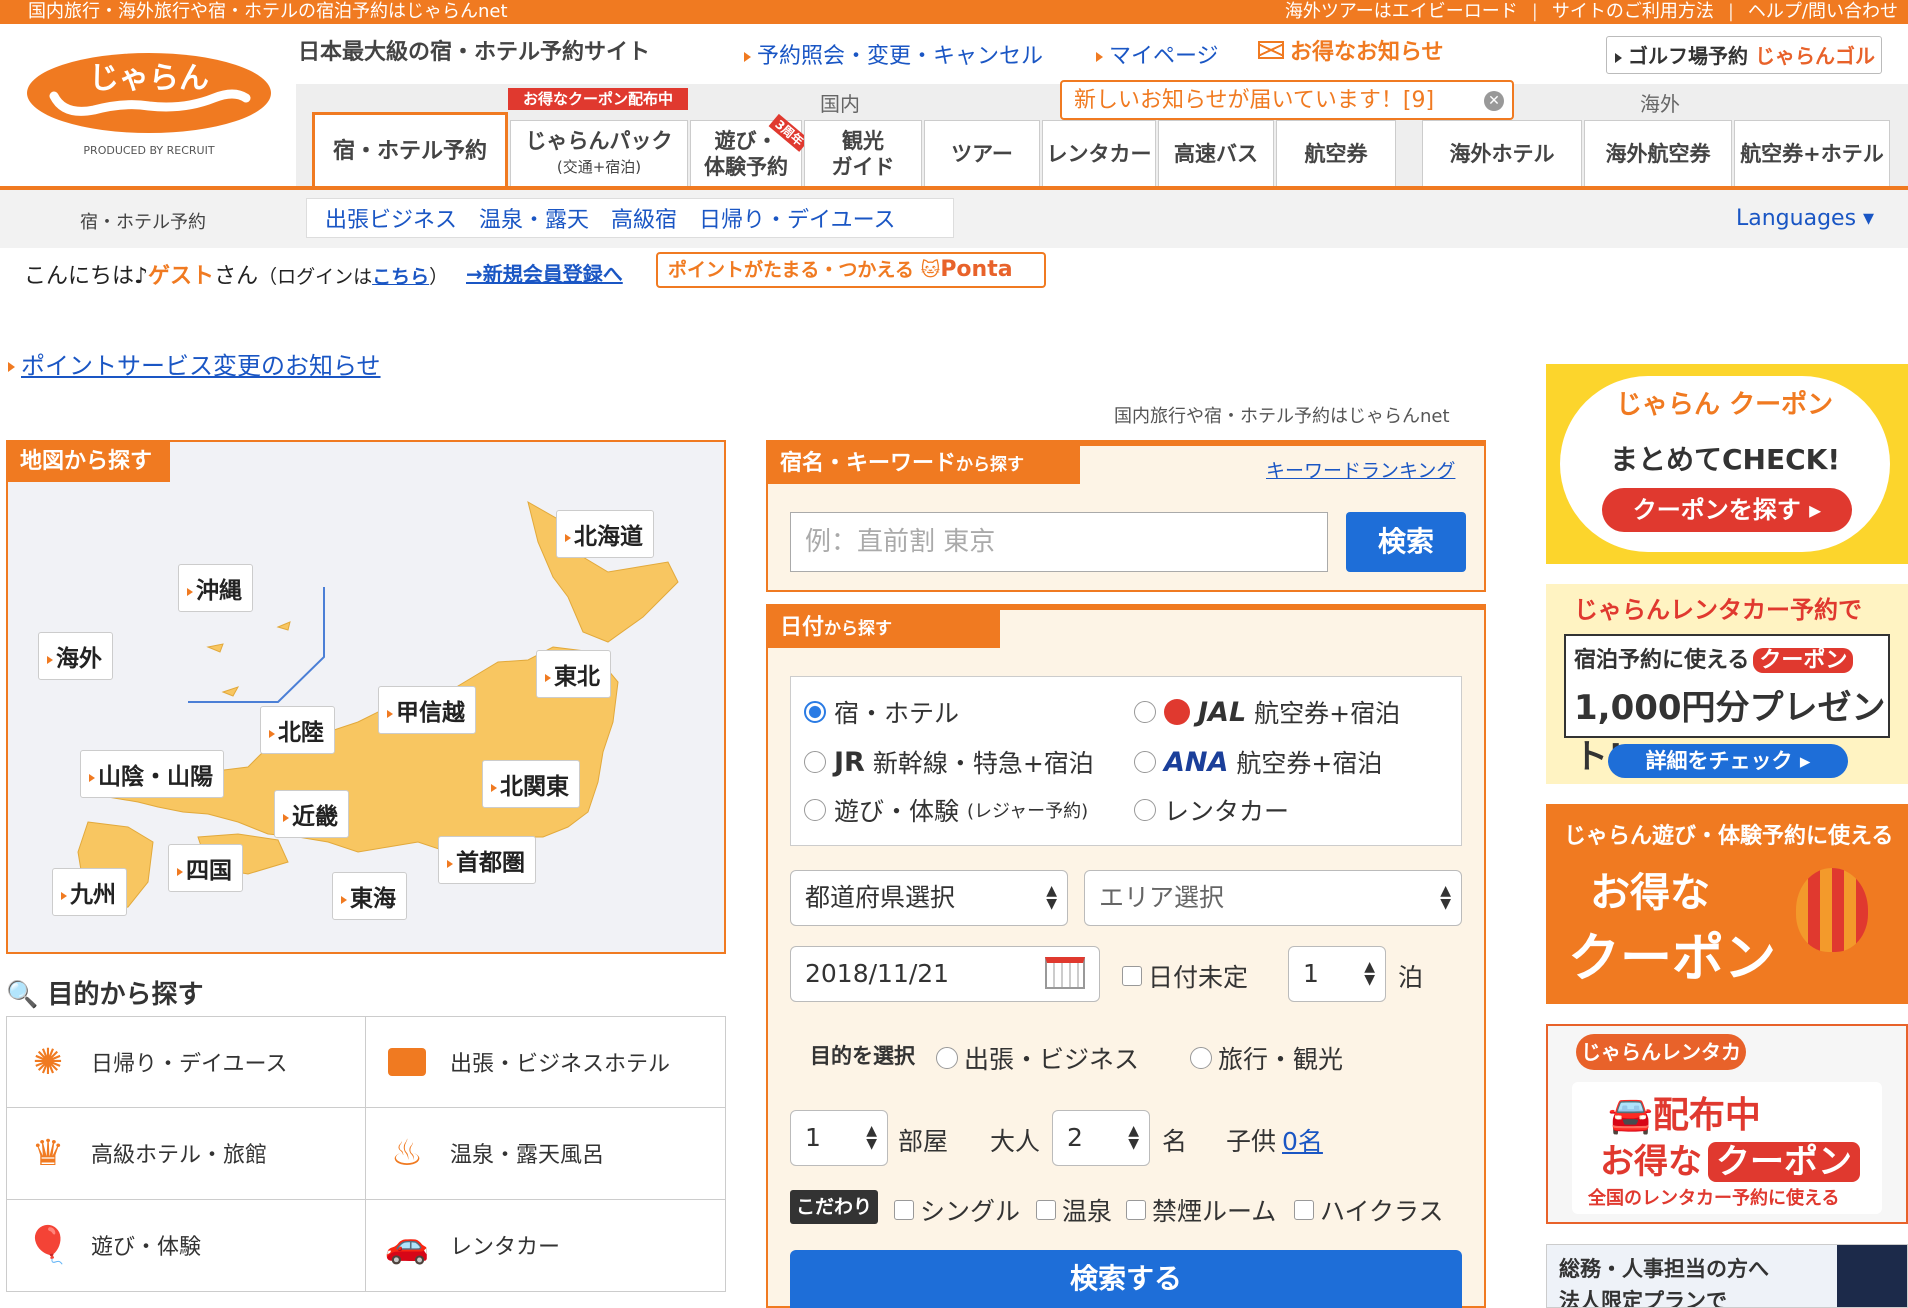  What do you see at coordinates (1727, 1276) in the screenshot?
I see `banner-corporate: 総務・人事担当の方へ 法人限定プランで` at bounding box center [1727, 1276].